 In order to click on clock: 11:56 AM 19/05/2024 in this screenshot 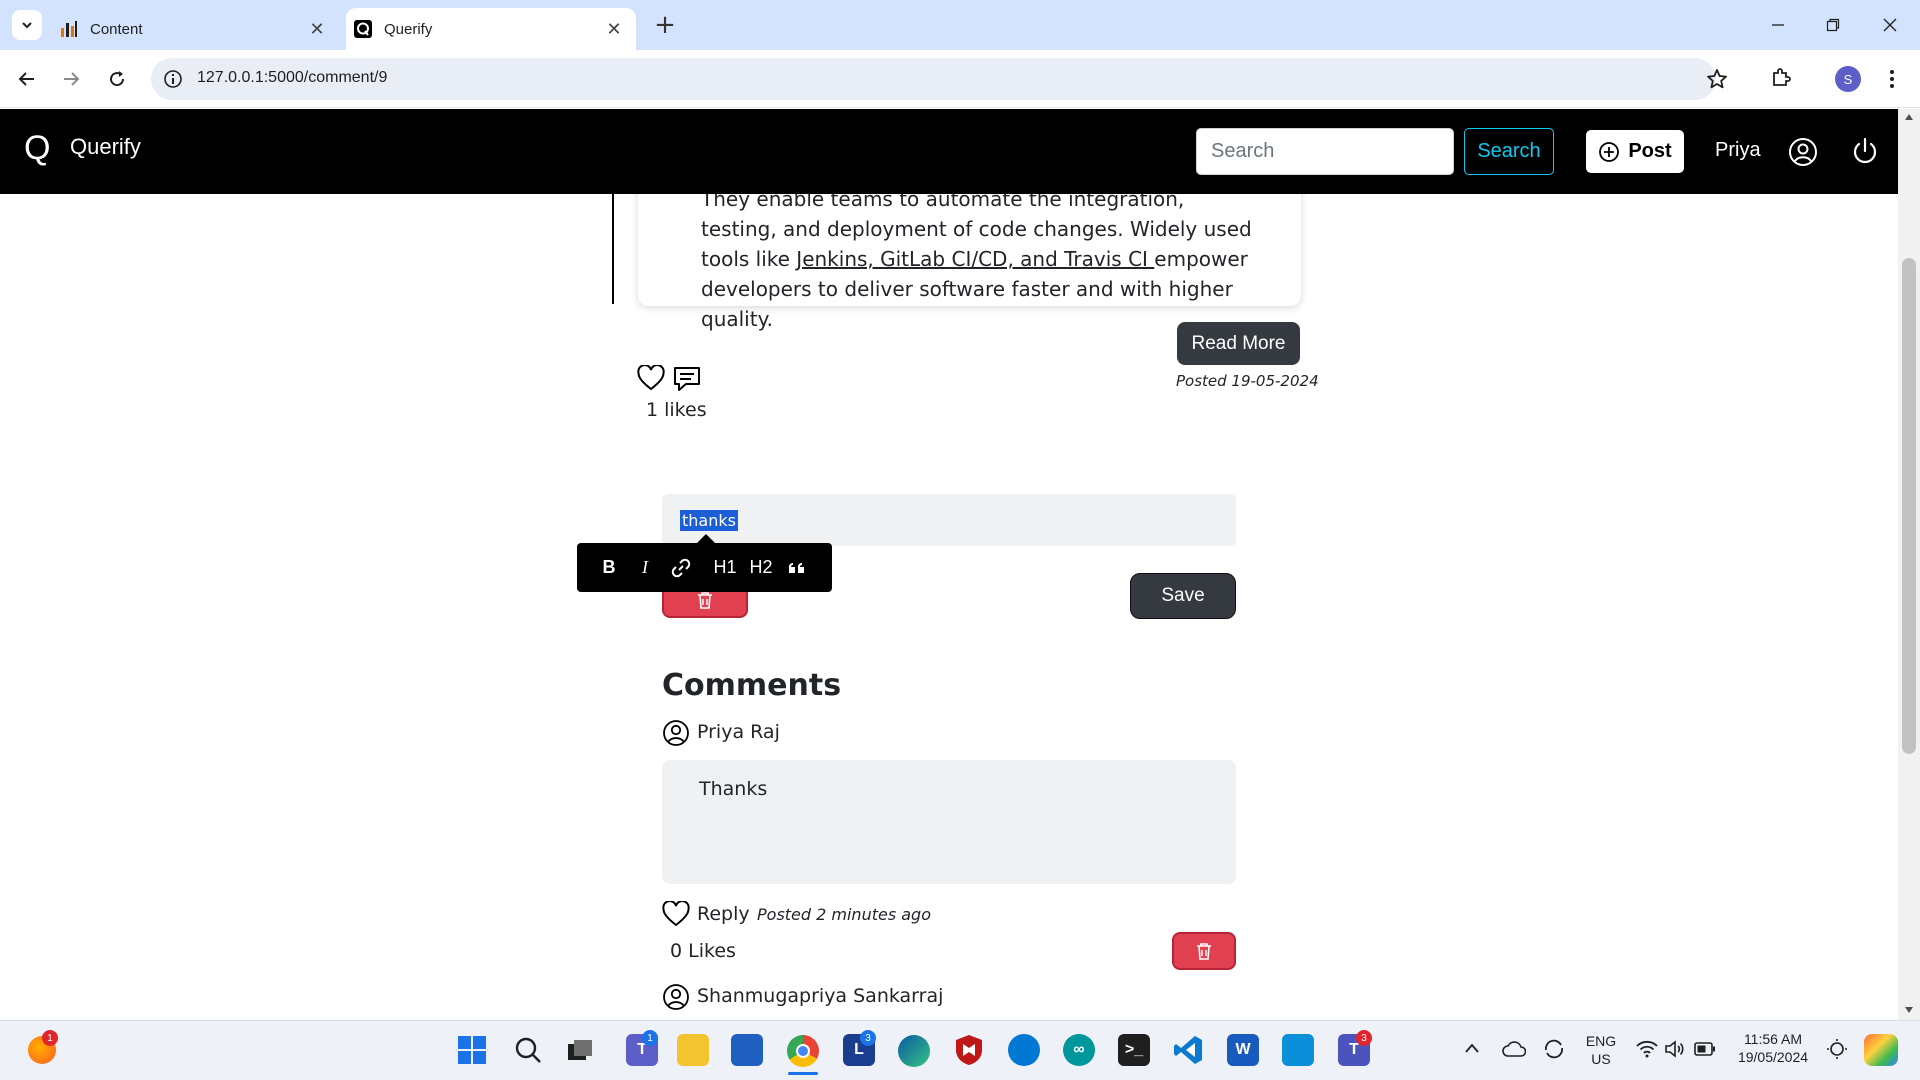, I will do `click(1773, 1048)`.